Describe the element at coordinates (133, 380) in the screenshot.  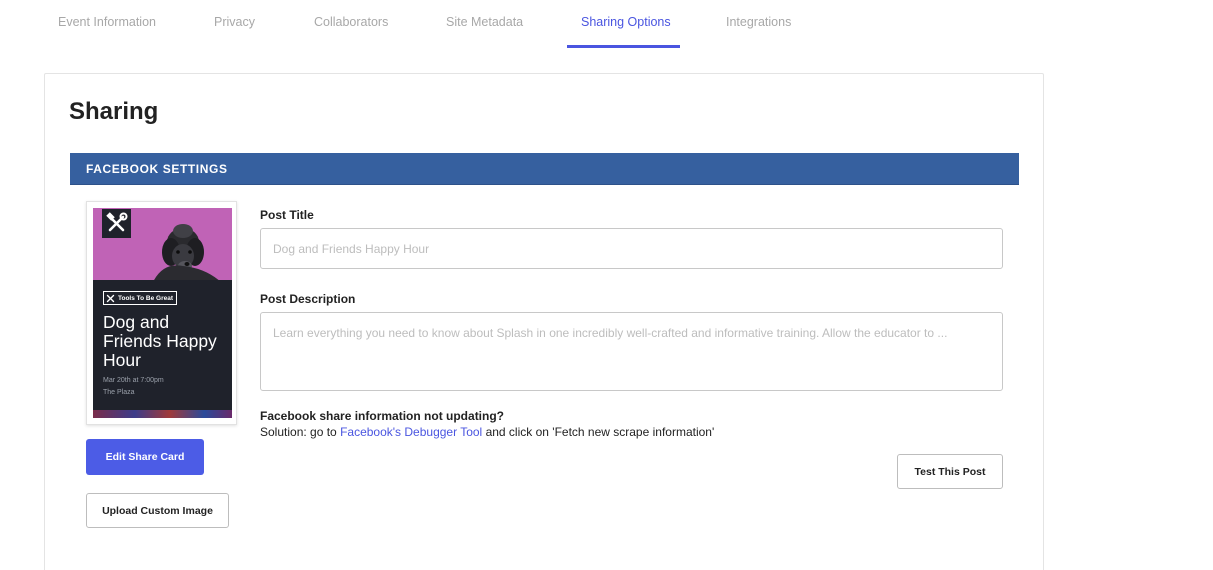
I see `event-date: Mar 20th at 7:00pm` at that location.